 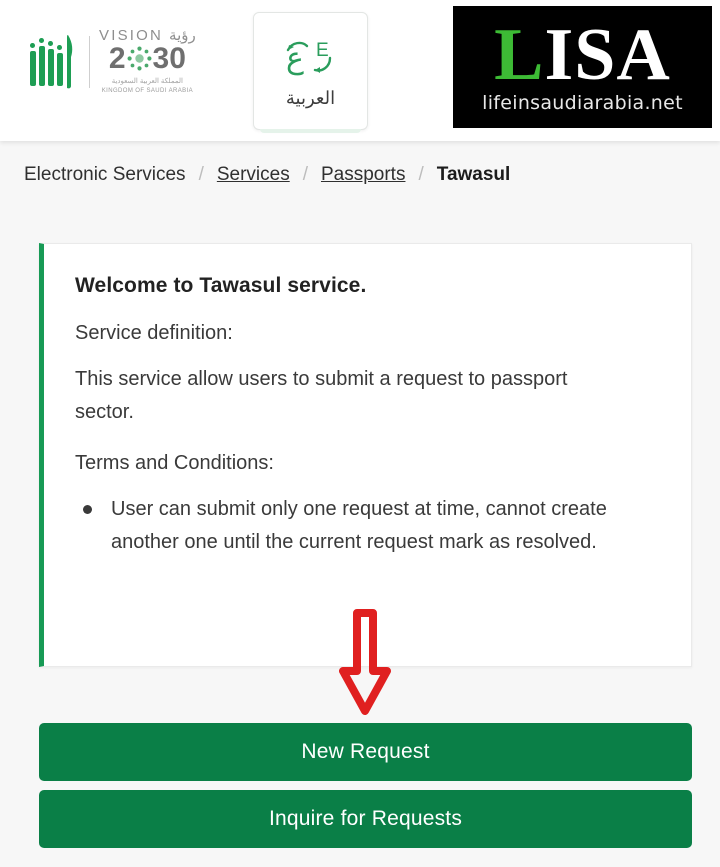 I want to click on language-swap-icon: ع E, so click(x=311, y=58).